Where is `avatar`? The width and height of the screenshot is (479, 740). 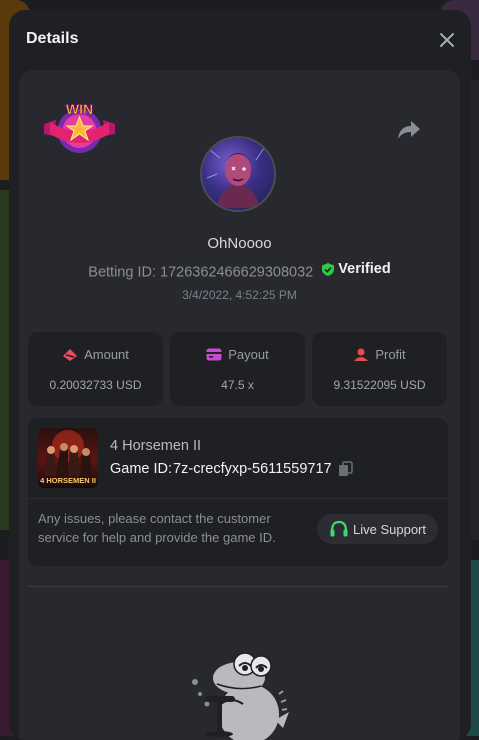 avatar is located at coordinates (238, 174).